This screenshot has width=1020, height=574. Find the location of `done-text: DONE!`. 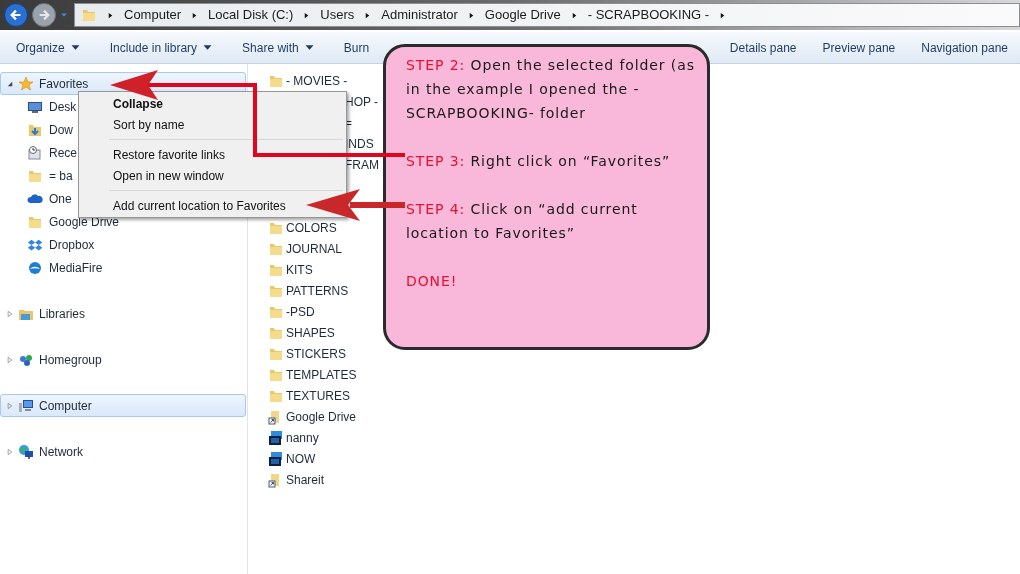

done-text: DONE! is located at coordinates (432, 281).